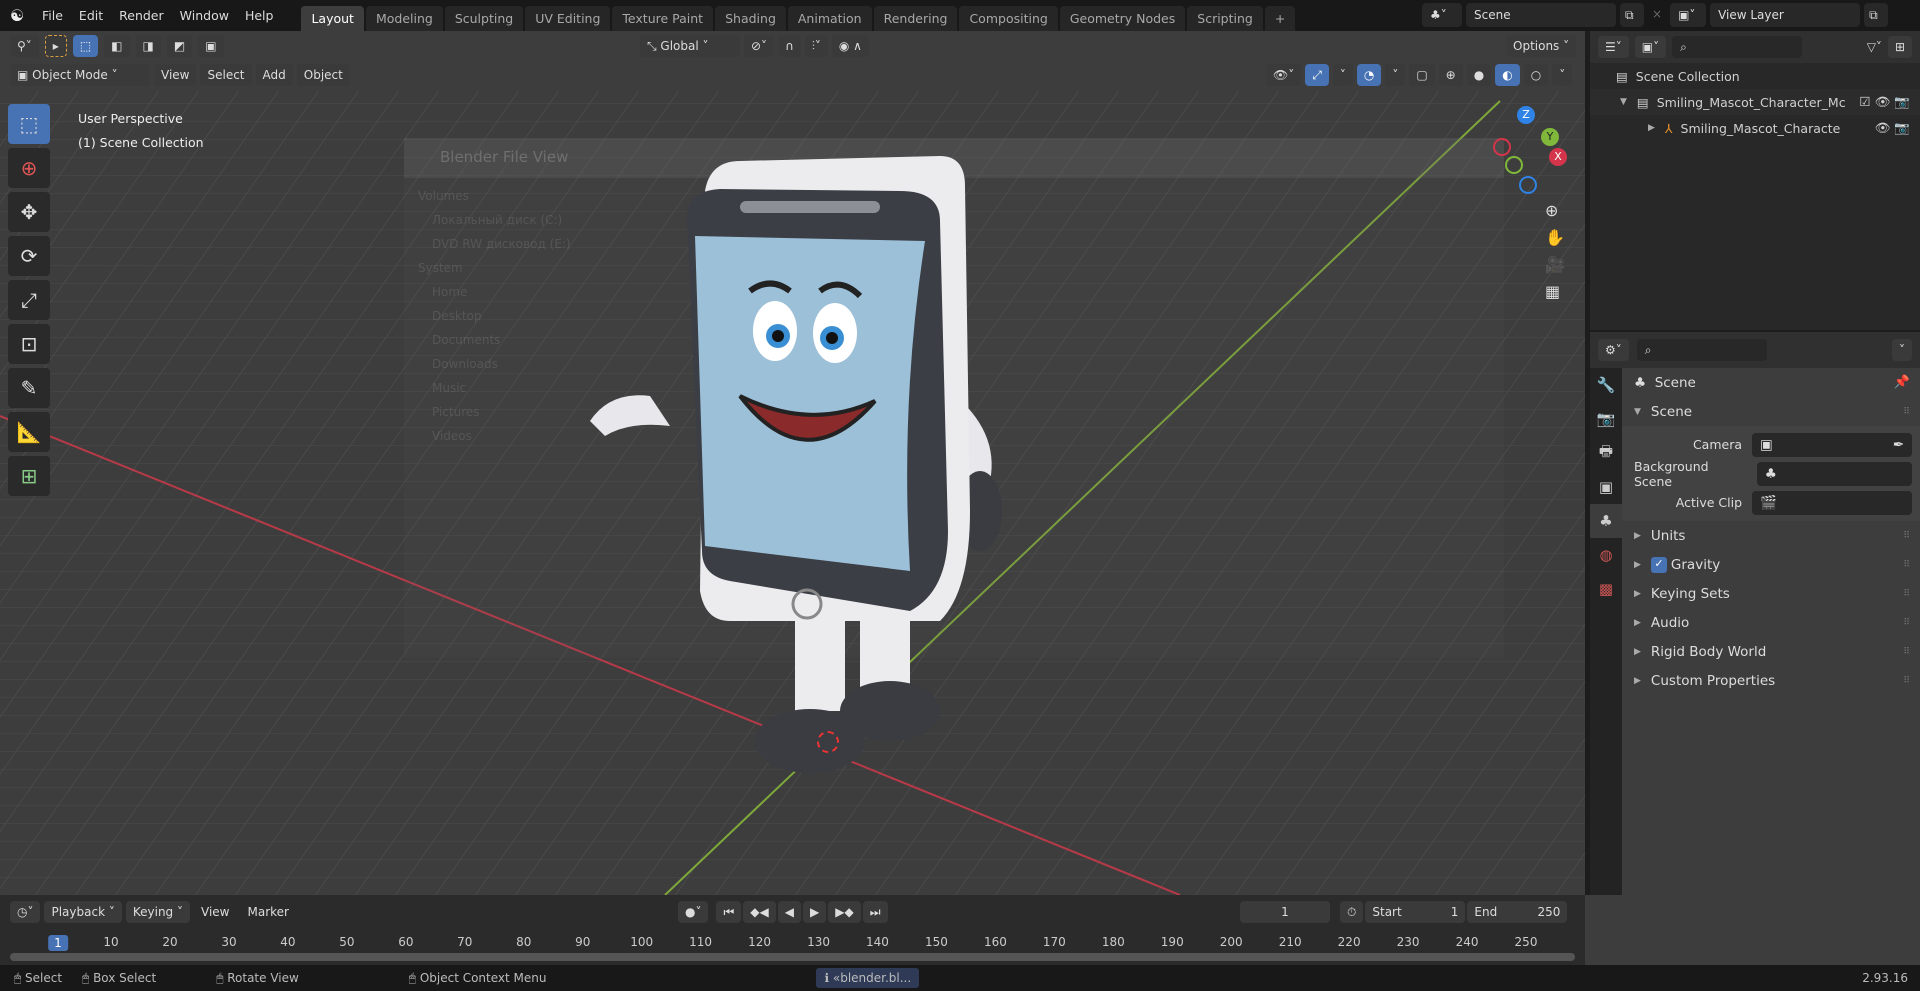 The width and height of the screenshot is (1920, 991). What do you see at coordinates (1317, 75) in the screenshot?
I see `gizmo-toggle-icon: ⤢` at bounding box center [1317, 75].